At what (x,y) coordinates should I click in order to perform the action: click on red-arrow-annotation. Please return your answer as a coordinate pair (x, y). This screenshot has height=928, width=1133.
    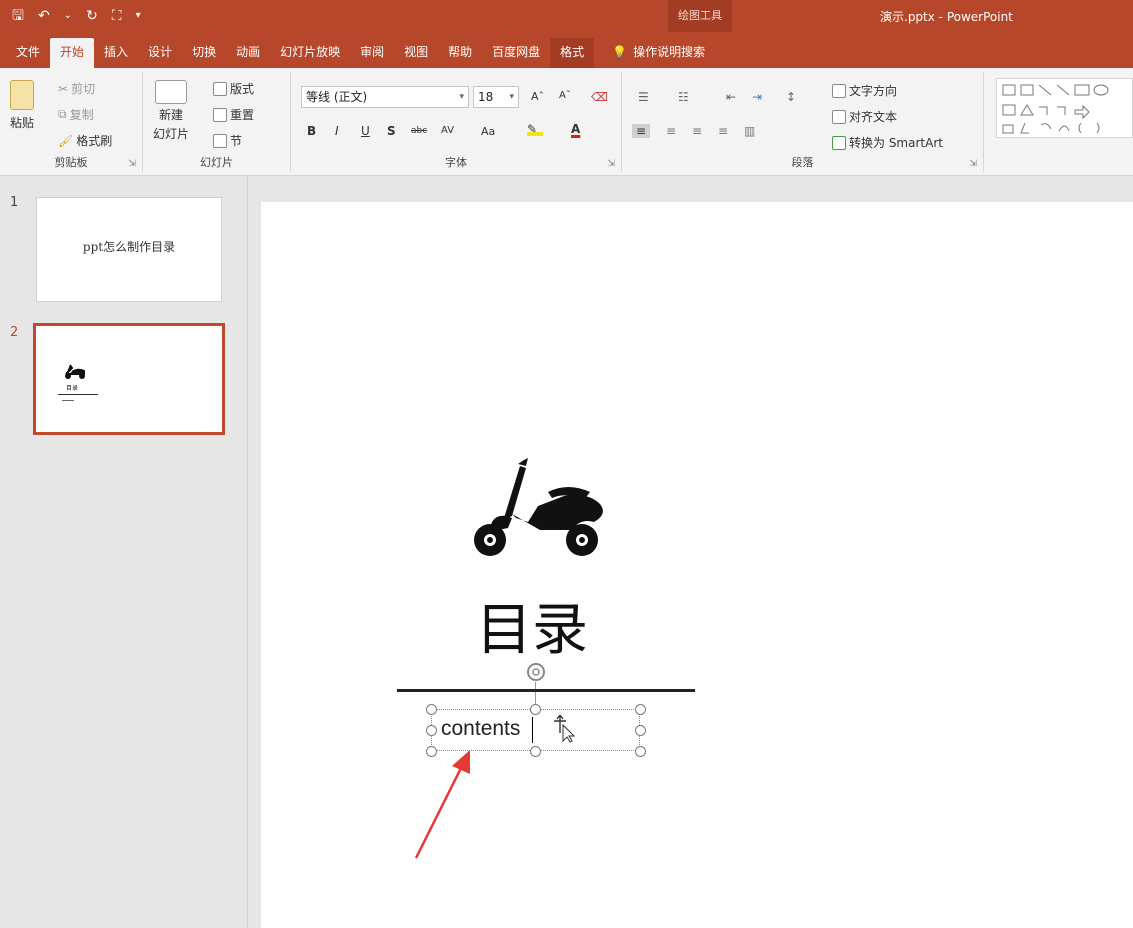
    Looking at the image, I should click on (442, 804).